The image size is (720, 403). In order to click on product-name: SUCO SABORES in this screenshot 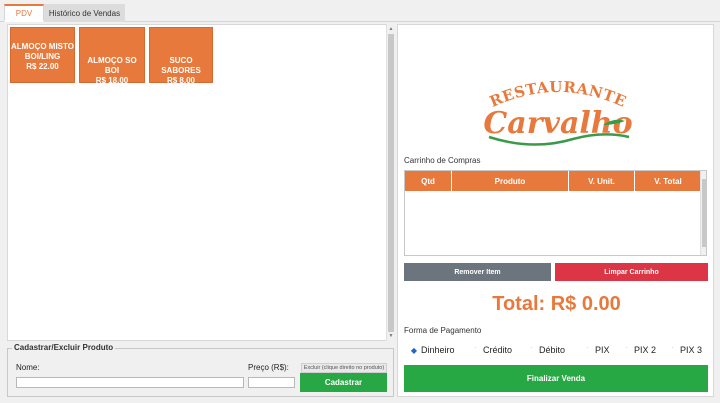, I will do `click(181, 65)`.